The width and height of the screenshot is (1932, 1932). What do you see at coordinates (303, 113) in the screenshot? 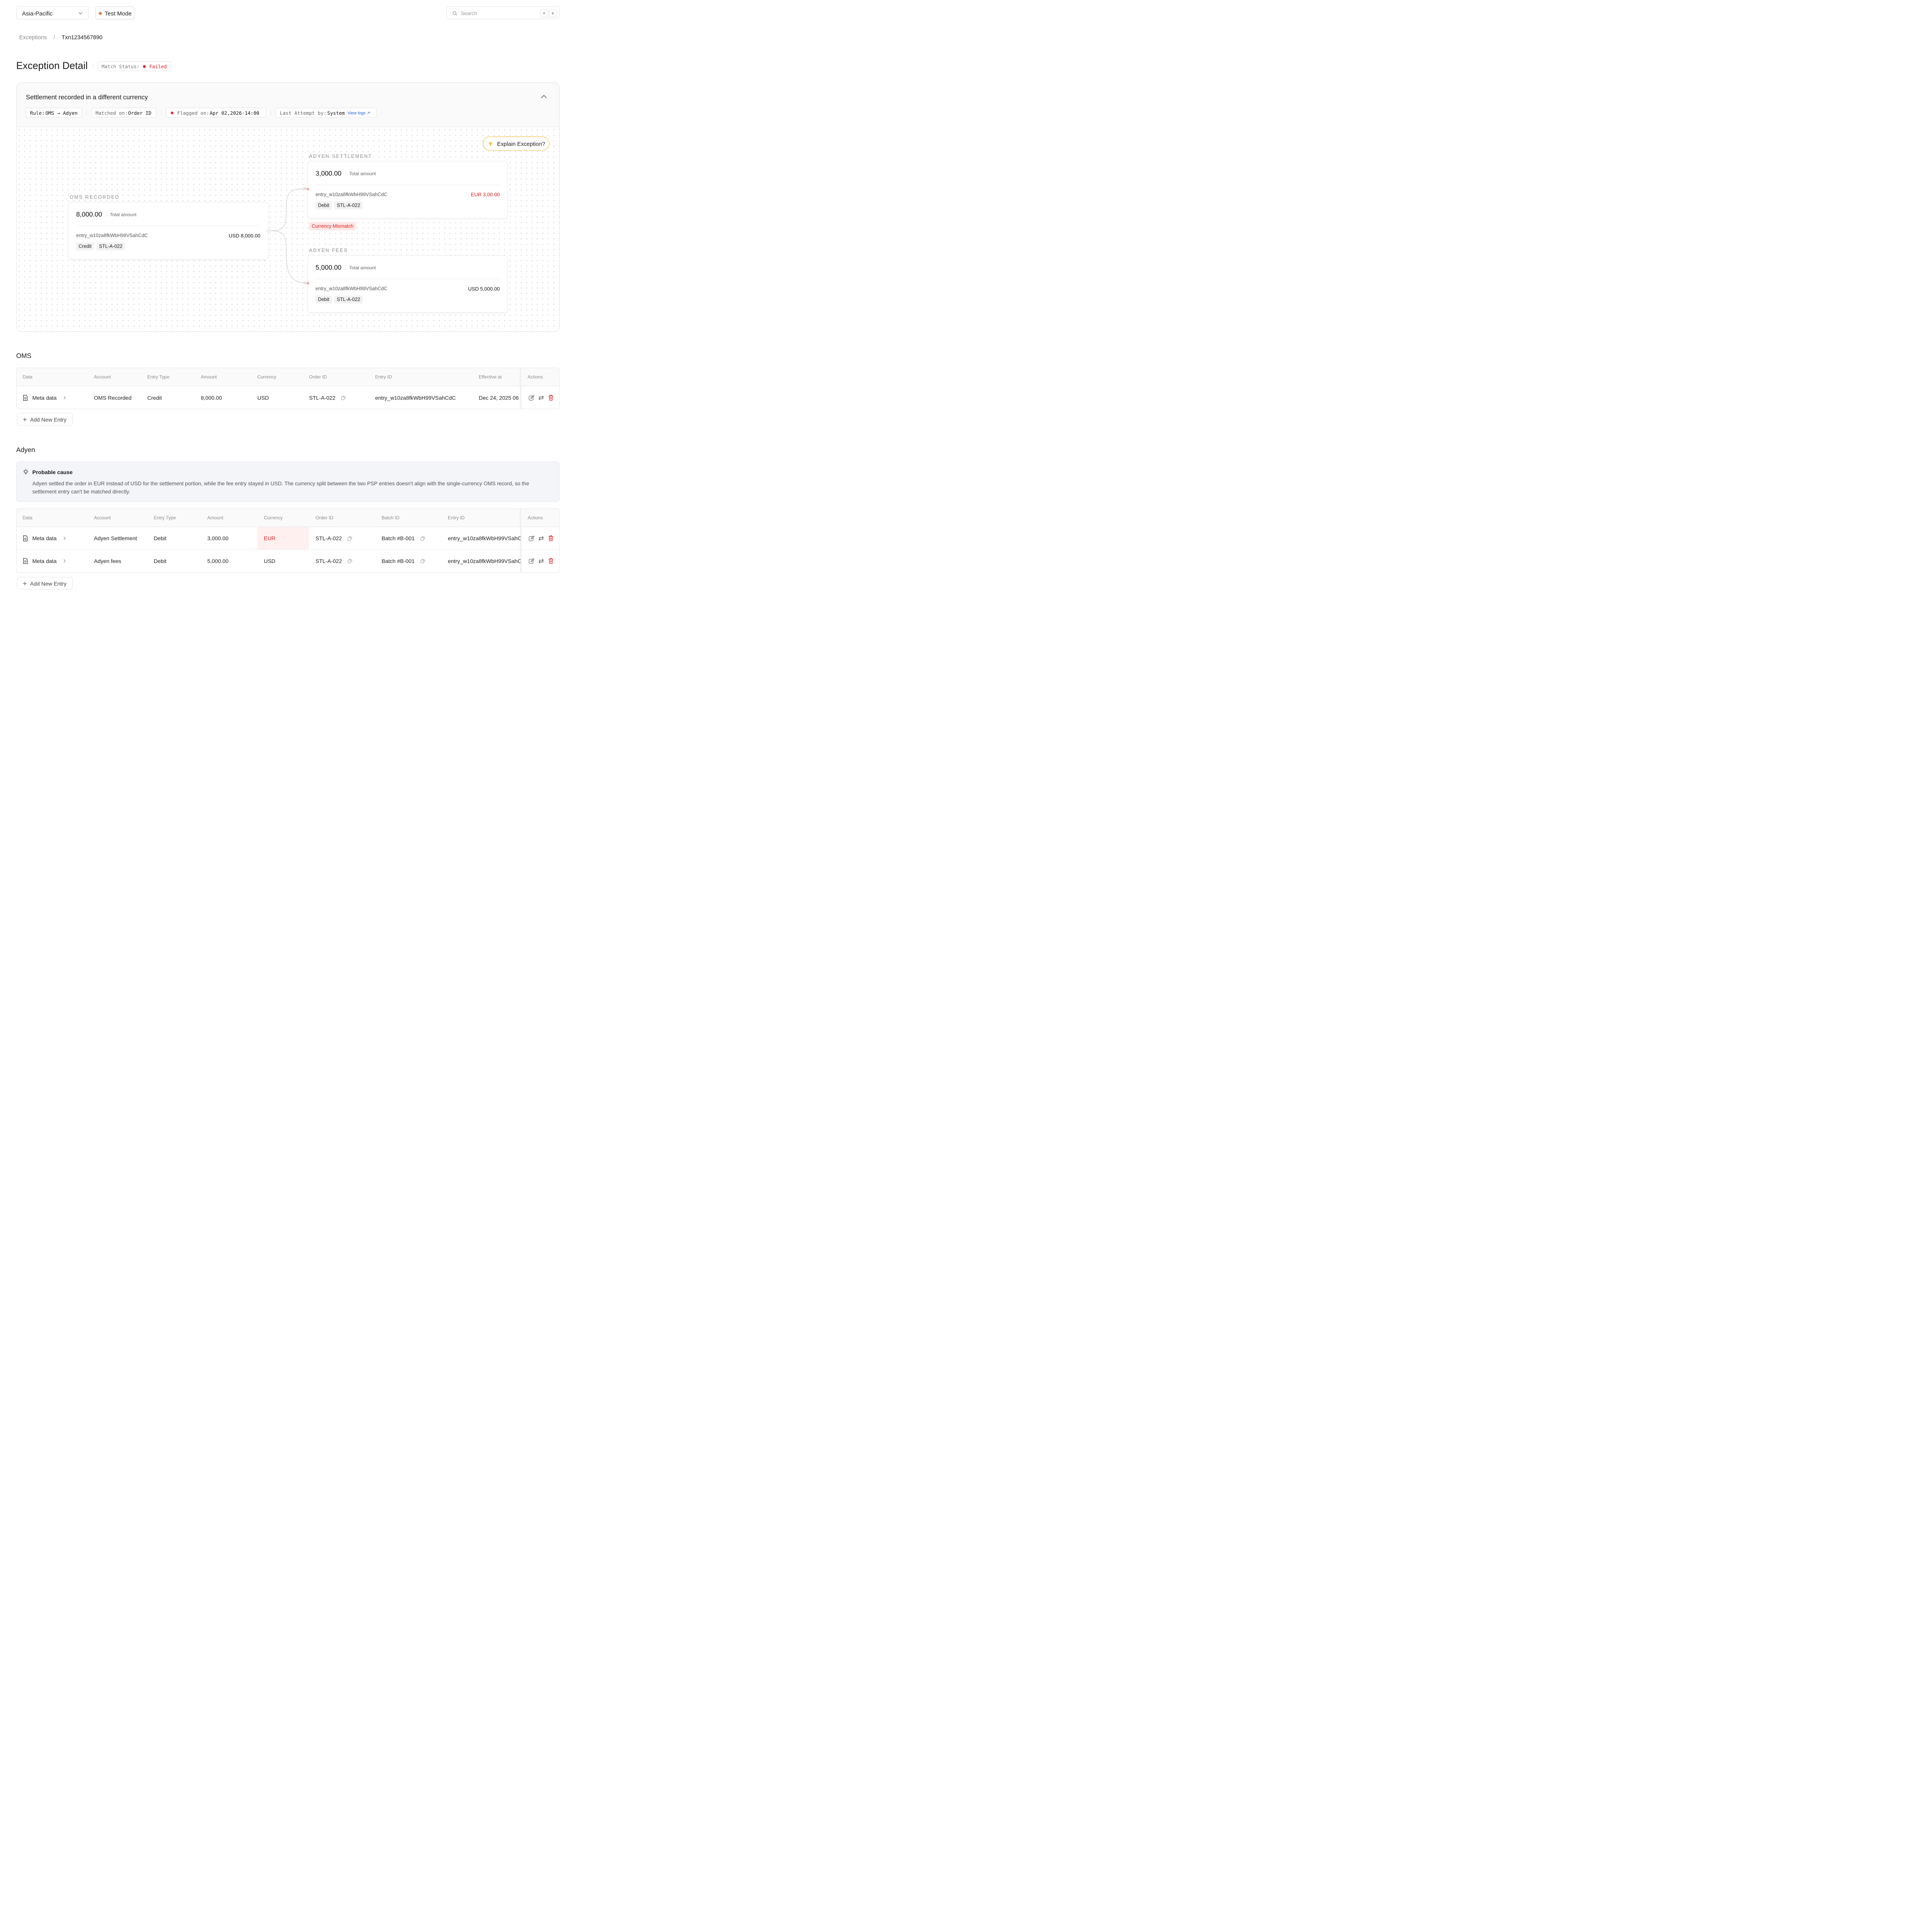
I see `attempt-label: Last Attempt by:` at bounding box center [303, 113].